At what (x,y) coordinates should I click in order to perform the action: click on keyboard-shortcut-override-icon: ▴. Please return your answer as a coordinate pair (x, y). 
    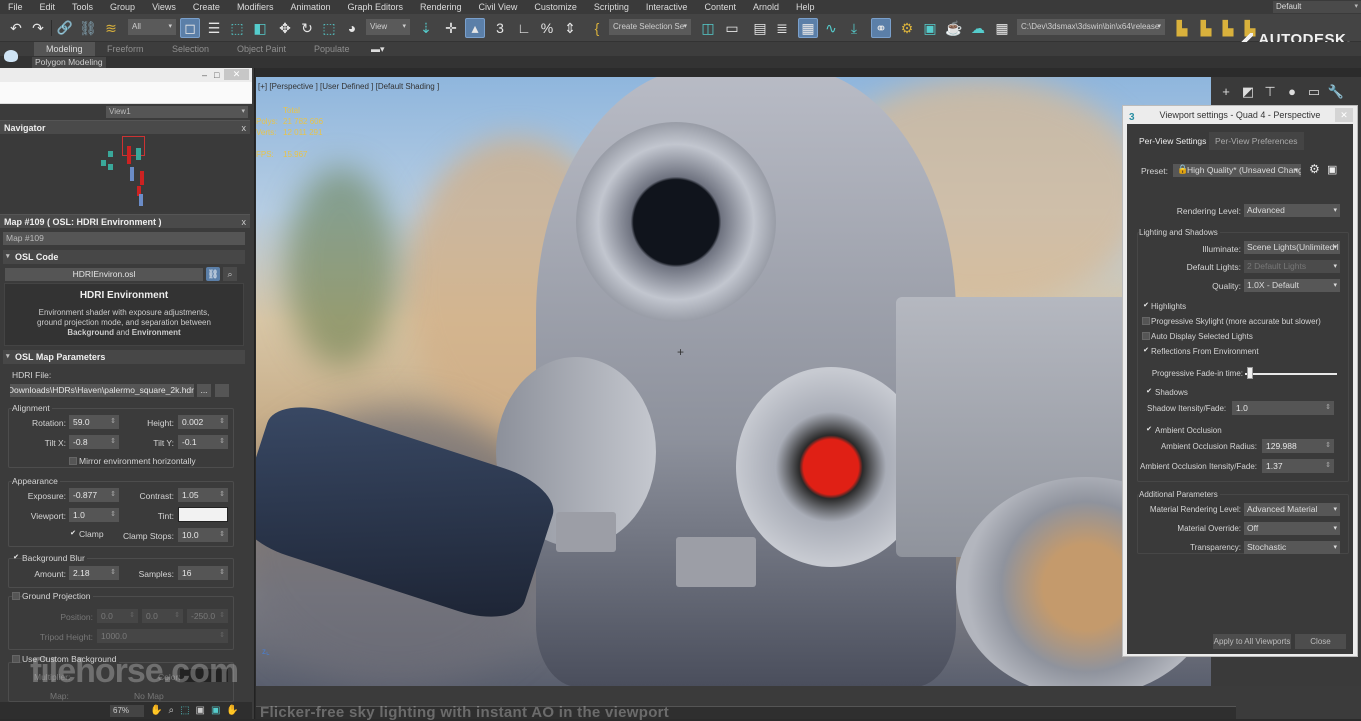
    Looking at the image, I should click on (475, 28).